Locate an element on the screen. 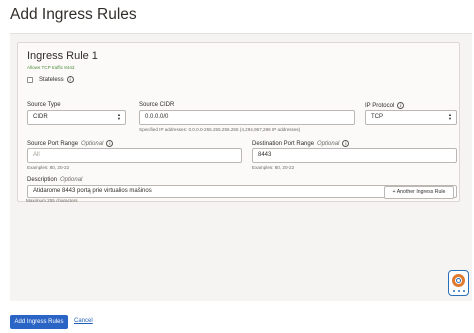 The width and height of the screenshot is (474, 333). description-label: Description is located at coordinates (42, 180).